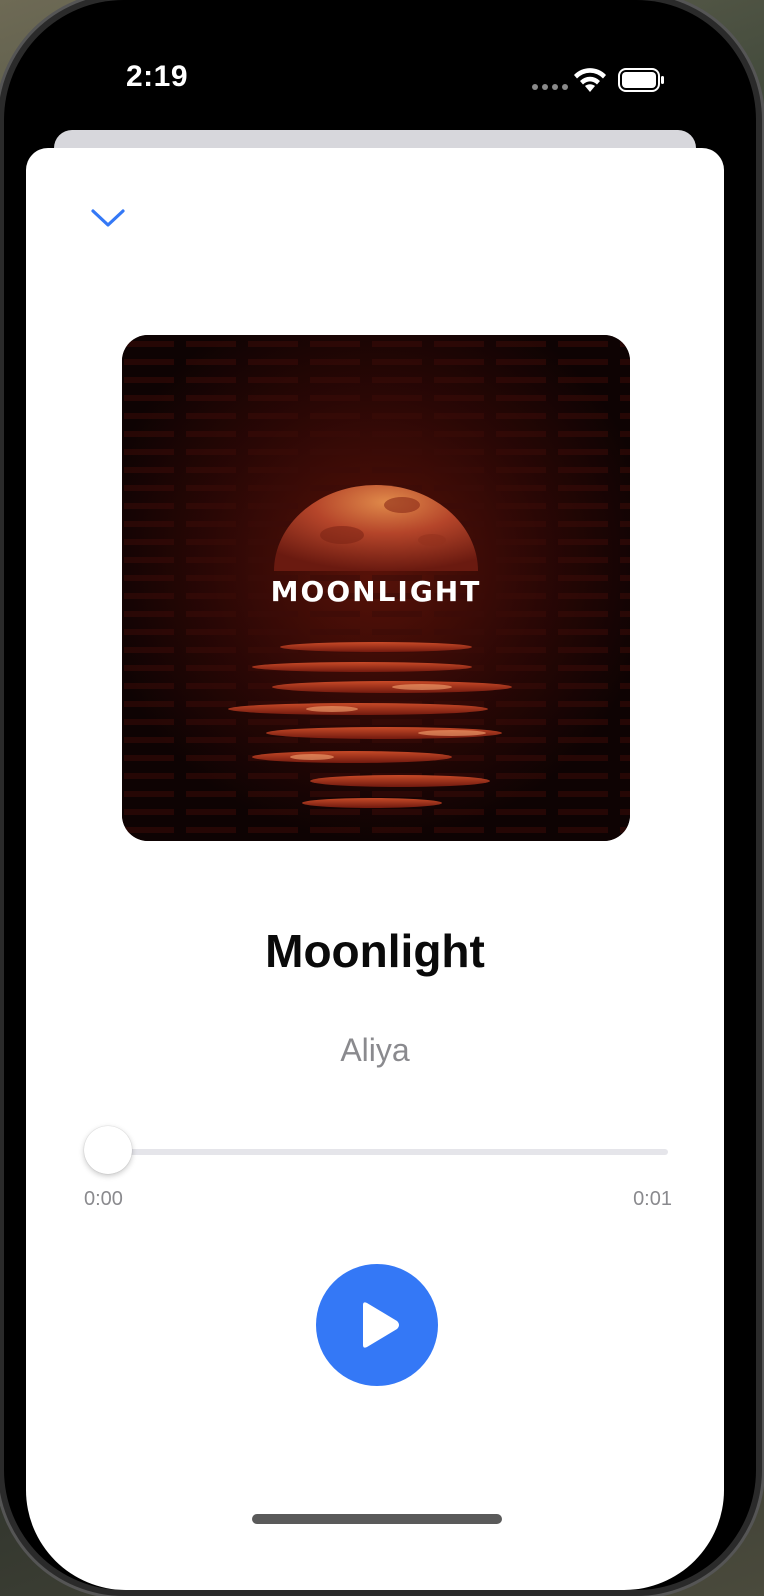 The image size is (764, 1596). Describe the element at coordinates (375, 951) in the screenshot. I see `song-title: Moonlight` at that location.